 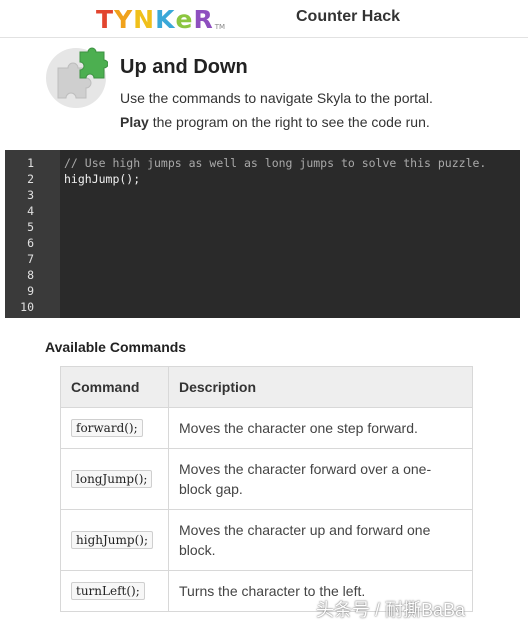 I want to click on puzzle-piece-icon, so click(x=76, y=78).